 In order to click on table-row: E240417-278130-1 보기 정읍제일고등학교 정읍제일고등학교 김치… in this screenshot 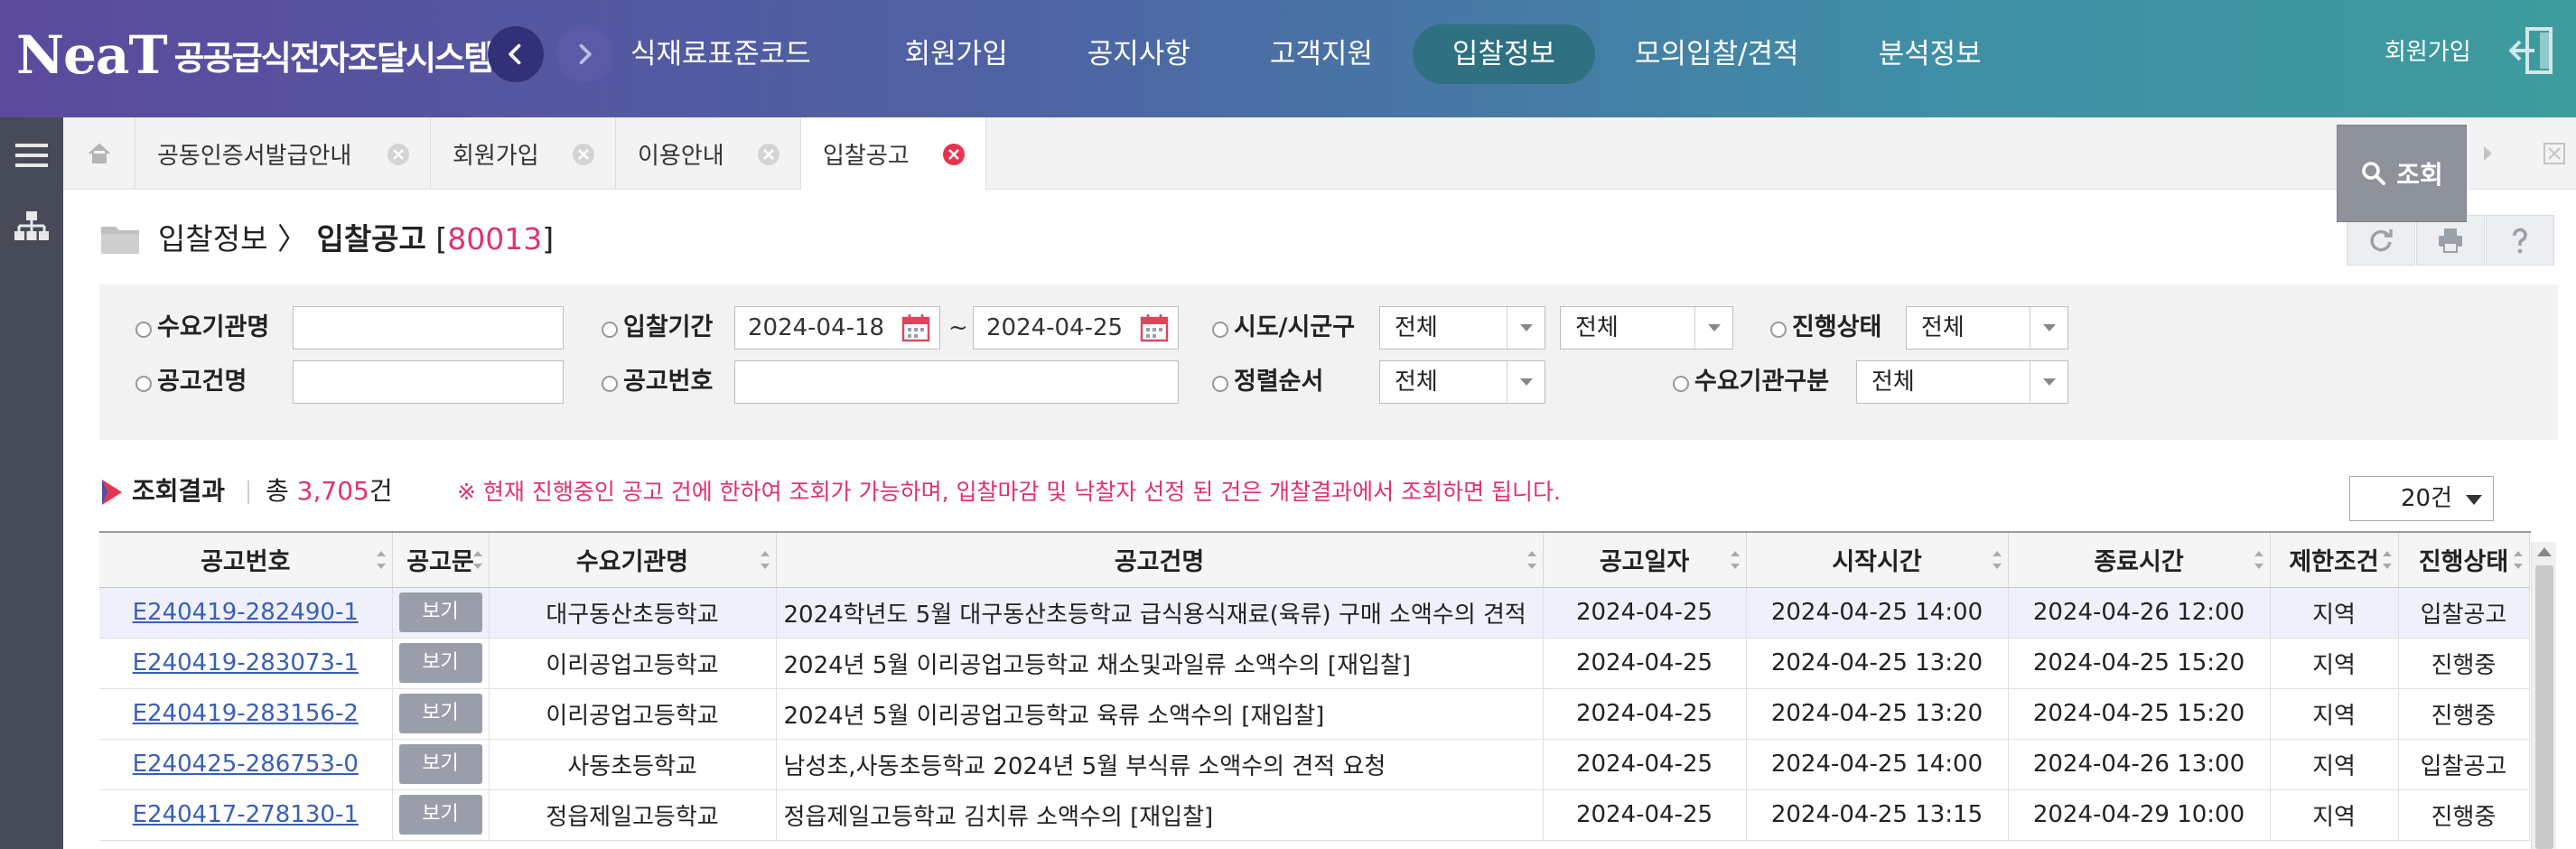, I will do `click(1314, 815)`.